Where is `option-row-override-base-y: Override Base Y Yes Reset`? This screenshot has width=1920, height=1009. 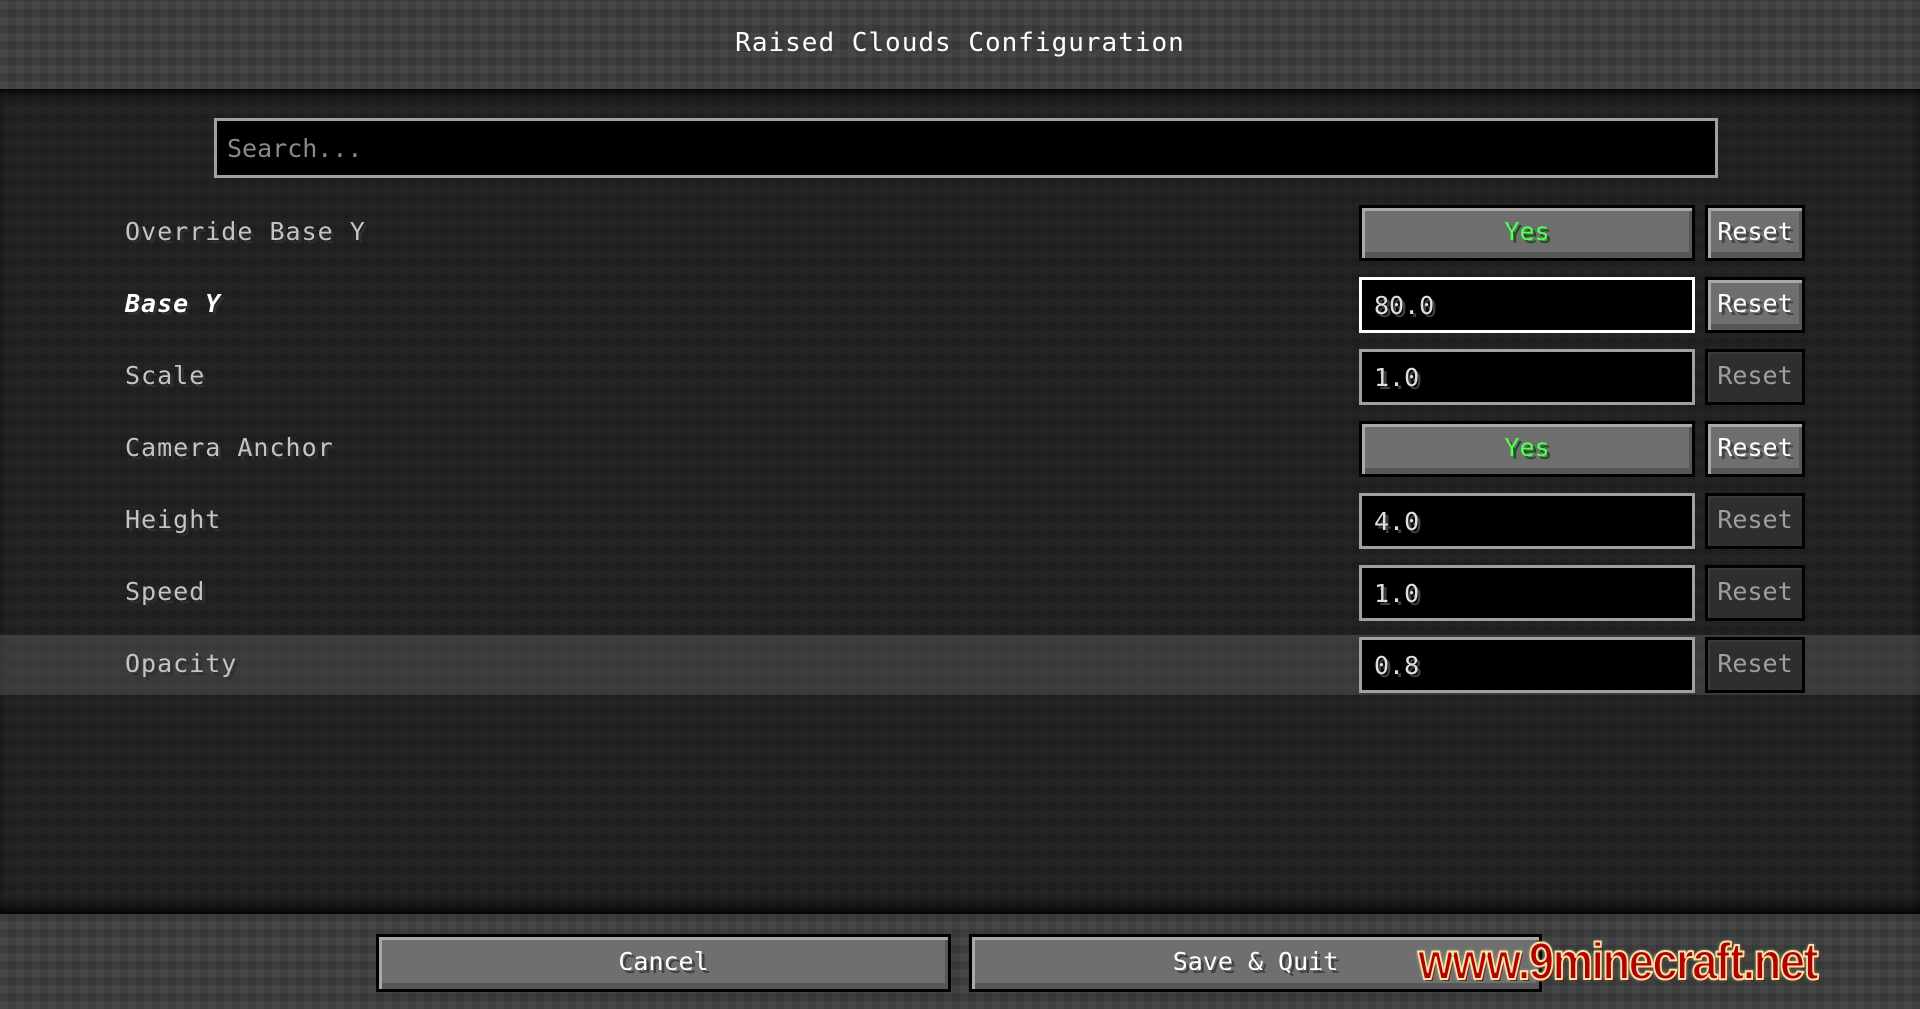
option-row-override-base-y: Override Base Y Yes Reset is located at coordinates (960, 233).